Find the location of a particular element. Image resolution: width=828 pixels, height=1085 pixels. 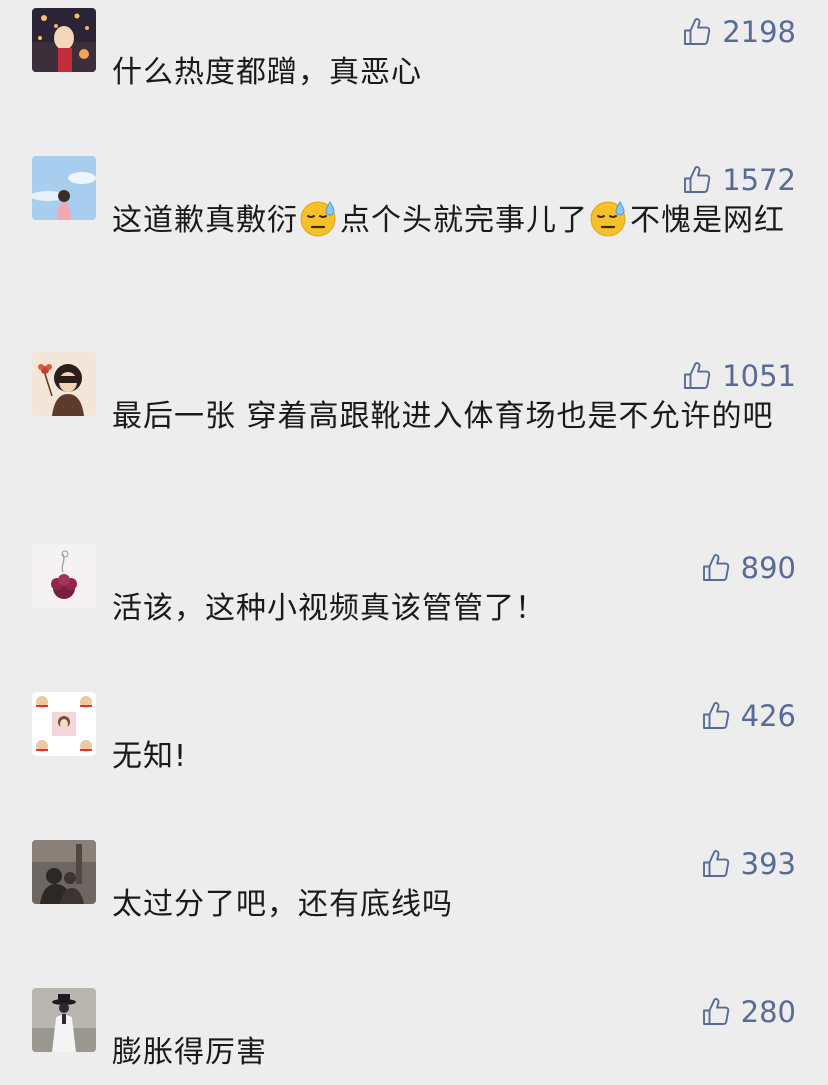

cartoon-girl-flower-avatar-icon is located at coordinates (64, 384).